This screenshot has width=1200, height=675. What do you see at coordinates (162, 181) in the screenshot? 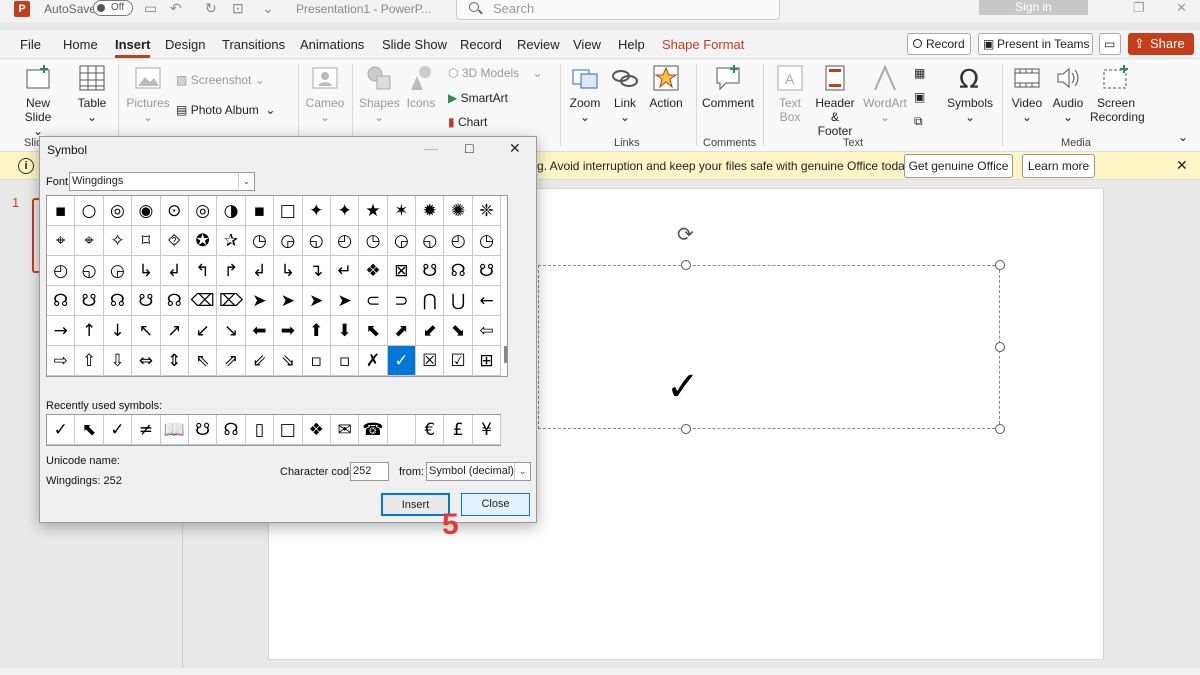
I see `font-dropdown: Wingdings ⌄` at bounding box center [162, 181].